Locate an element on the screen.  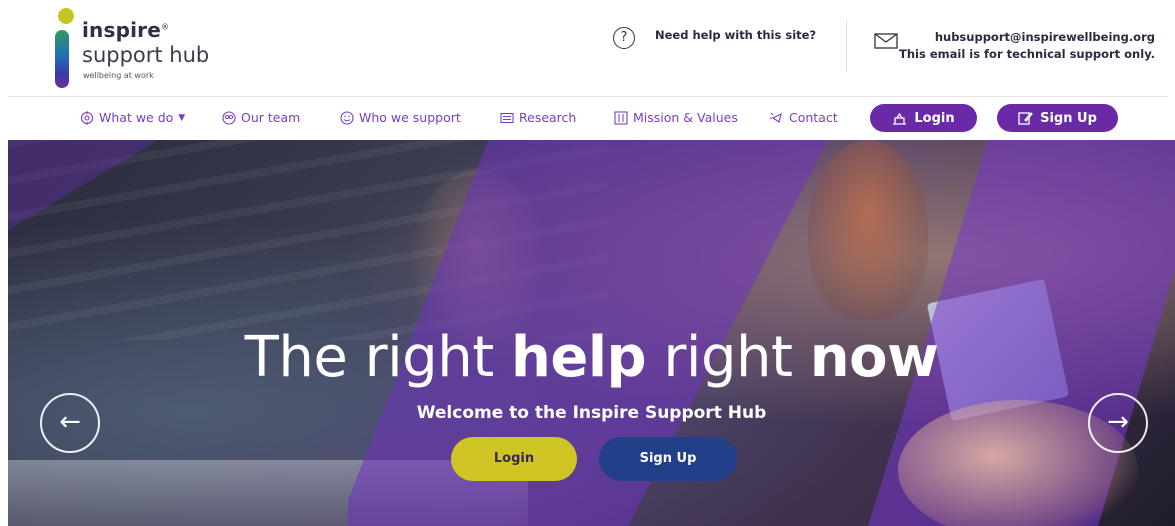
hero-woman-figure is located at coordinates (868, 230).